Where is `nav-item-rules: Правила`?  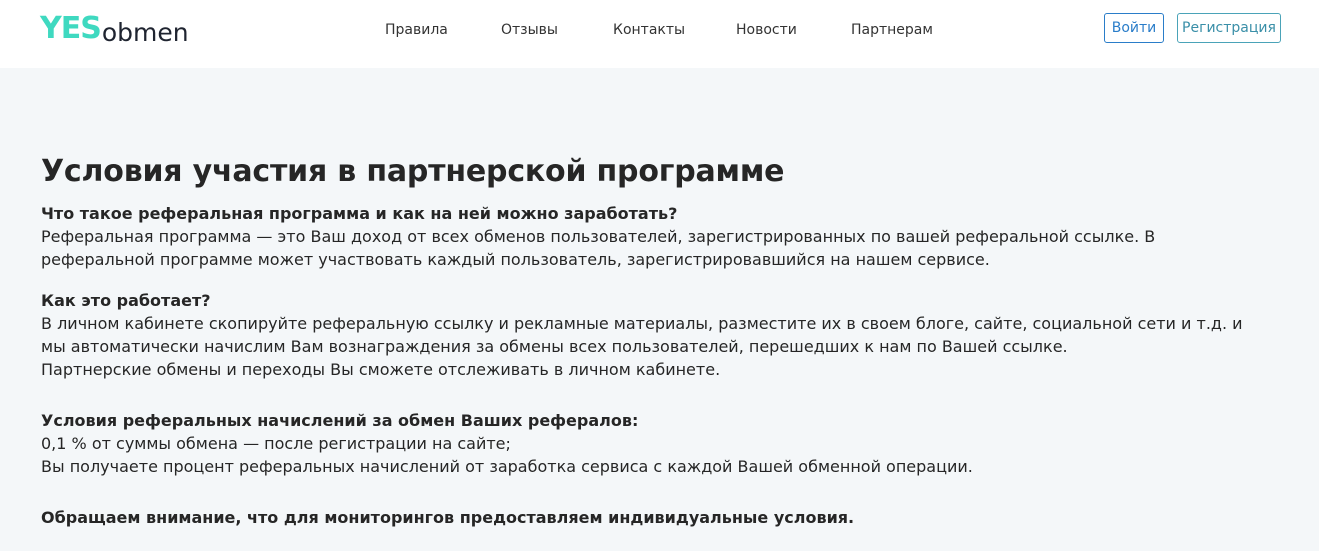 nav-item-rules: Правила is located at coordinates (416, 30).